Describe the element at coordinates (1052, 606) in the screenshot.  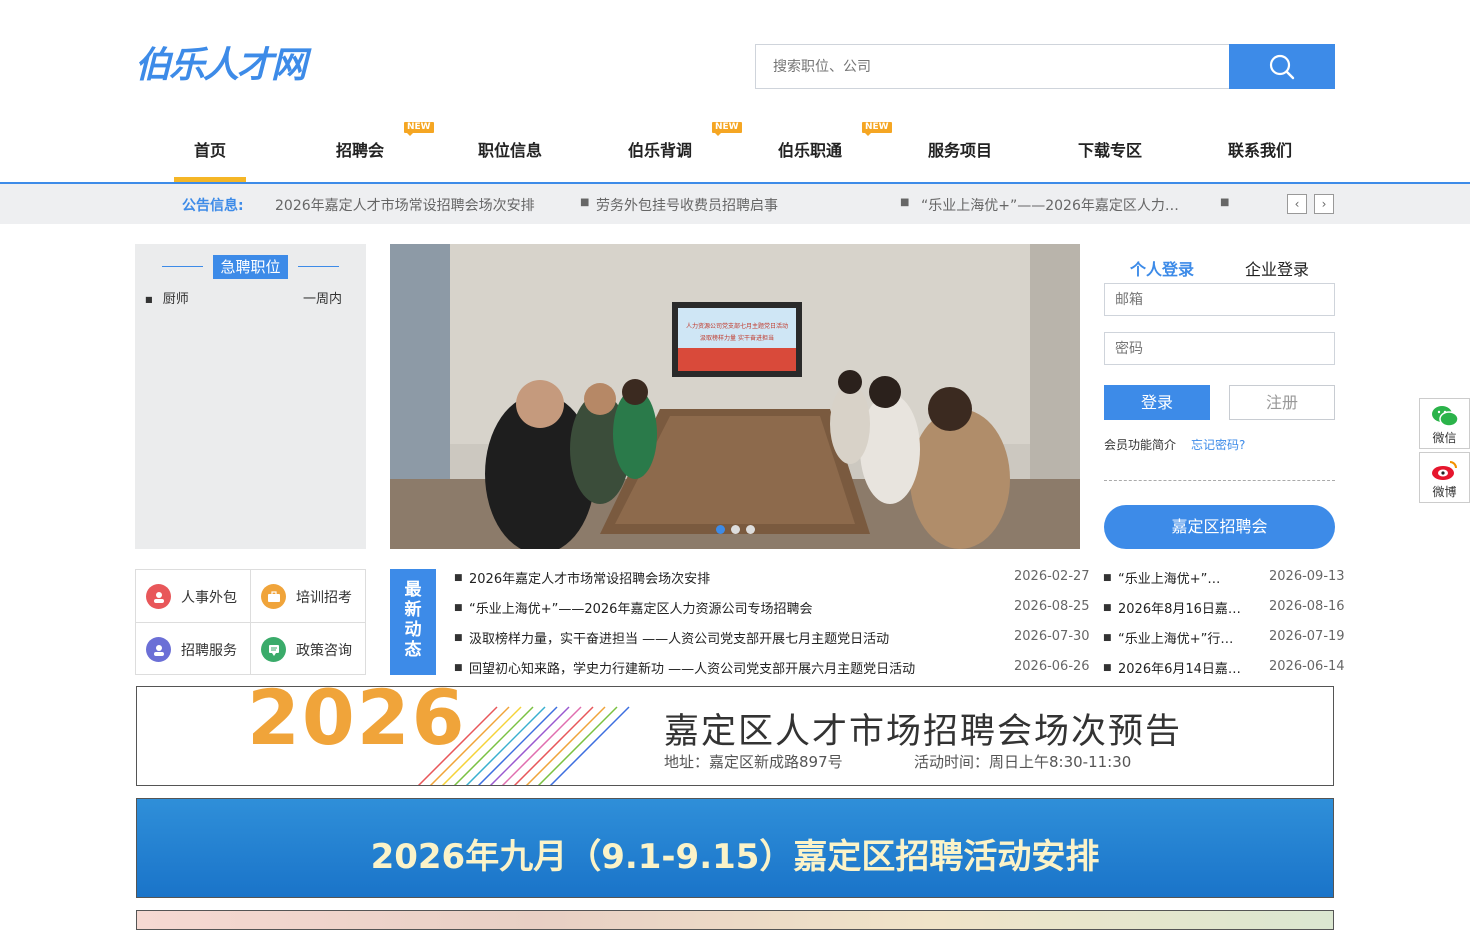
I see `news-date: 2026-08-25` at that location.